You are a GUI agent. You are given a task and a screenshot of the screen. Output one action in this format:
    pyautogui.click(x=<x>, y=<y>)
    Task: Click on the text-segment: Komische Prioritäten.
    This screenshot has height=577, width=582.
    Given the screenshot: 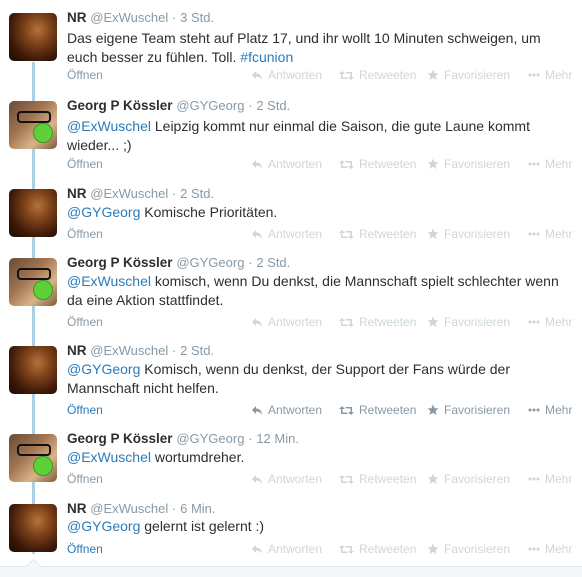 What is the action you would take?
    pyautogui.click(x=209, y=212)
    